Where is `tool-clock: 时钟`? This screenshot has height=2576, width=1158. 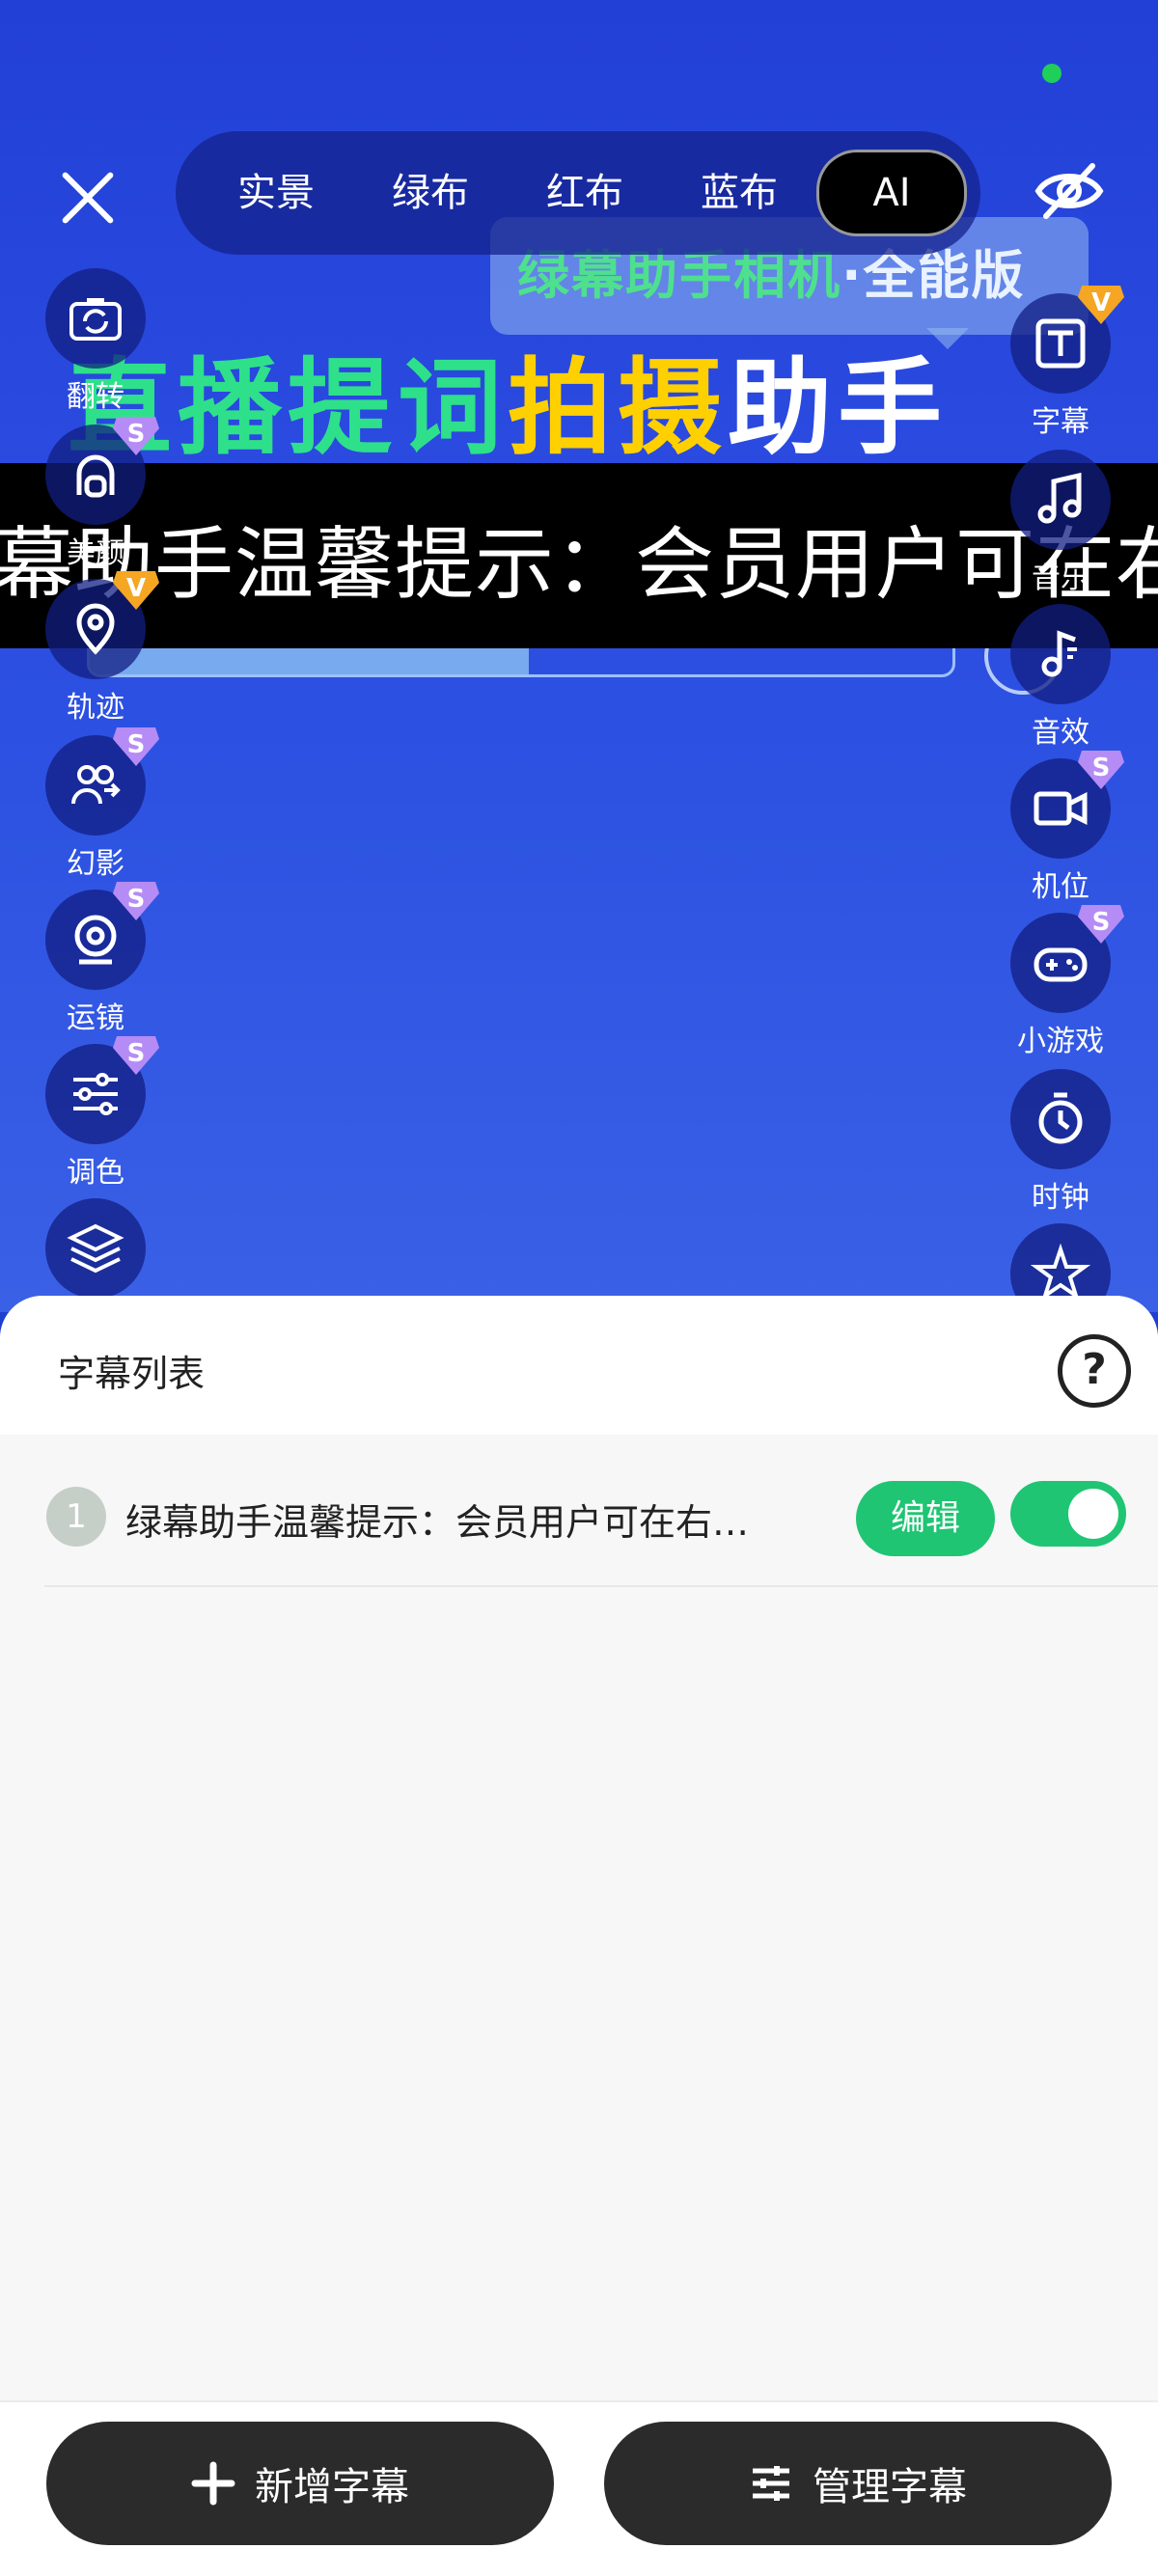
tool-clock: 时钟 is located at coordinates (1060, 1142).